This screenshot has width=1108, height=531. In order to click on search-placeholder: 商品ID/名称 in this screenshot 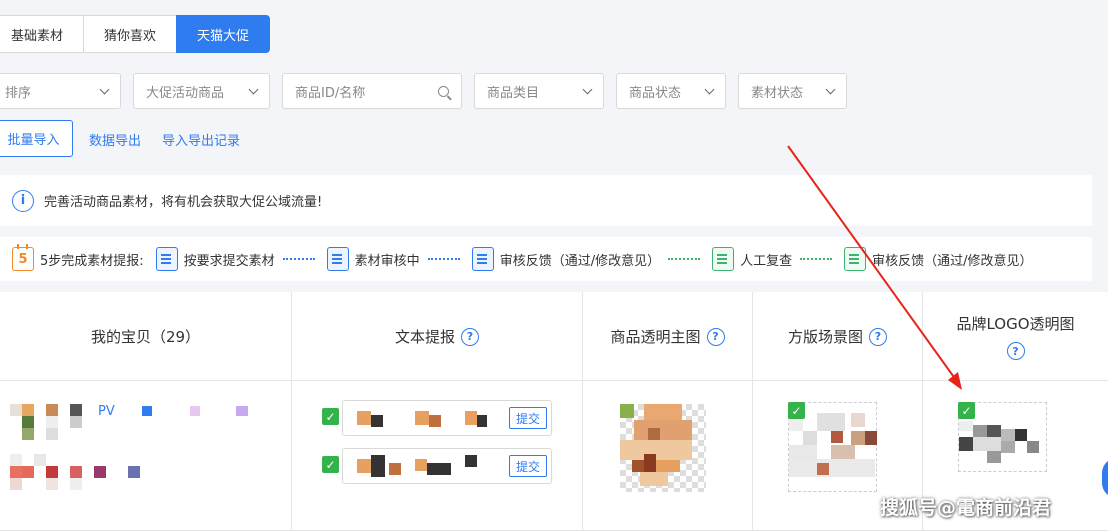, I will do `click(330, 93)`.